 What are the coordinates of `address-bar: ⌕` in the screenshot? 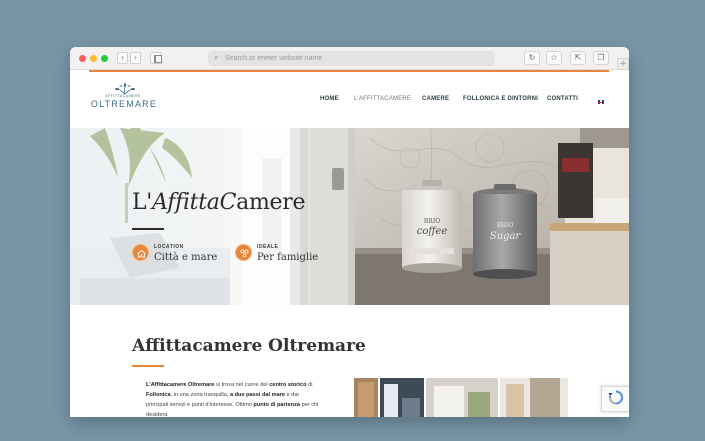 It's located at (351, 58).